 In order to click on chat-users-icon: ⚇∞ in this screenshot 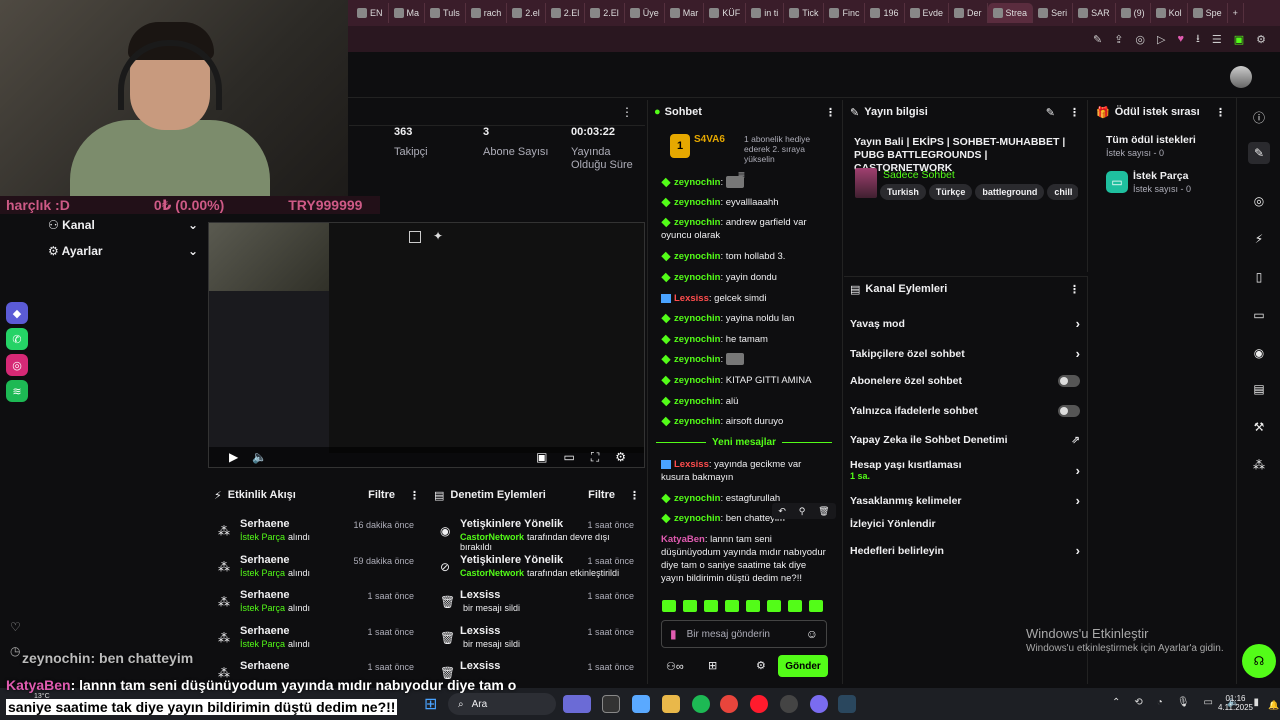, I will do `click(675, 666)`.